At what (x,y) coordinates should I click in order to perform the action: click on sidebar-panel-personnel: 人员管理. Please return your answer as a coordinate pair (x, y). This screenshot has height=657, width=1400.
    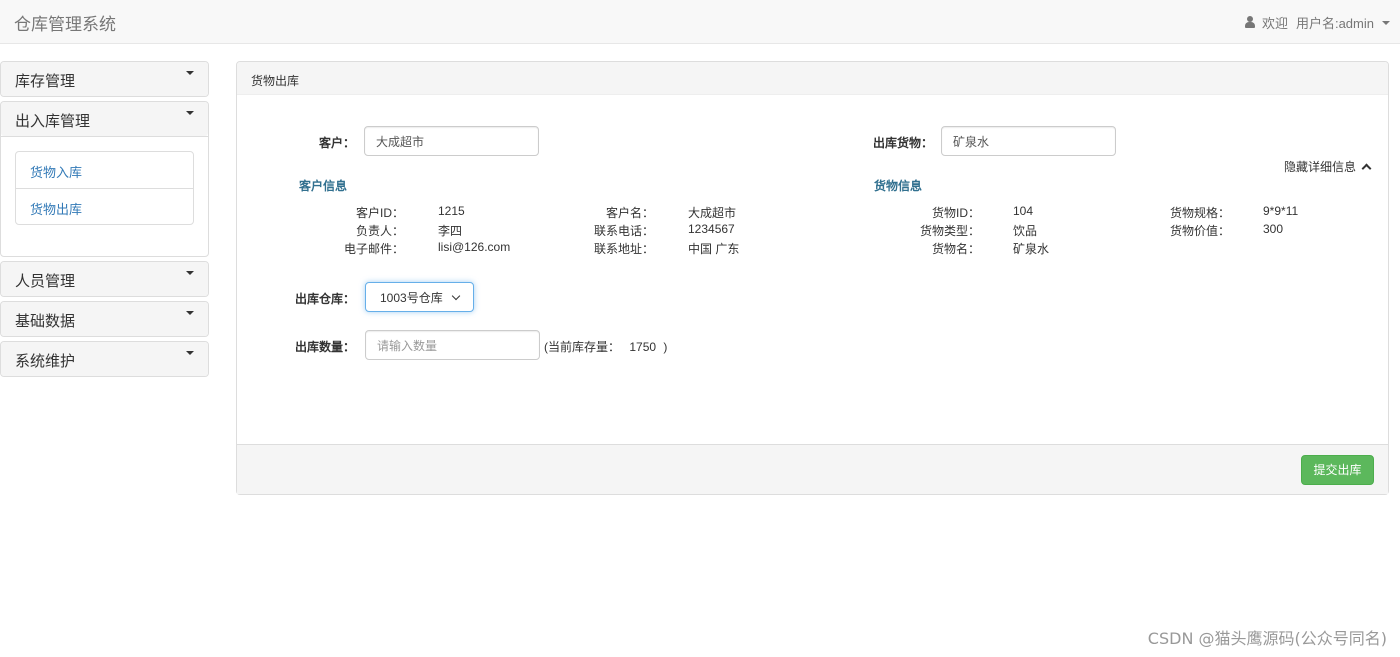
    Looking at the image, I should click on (104, 279).